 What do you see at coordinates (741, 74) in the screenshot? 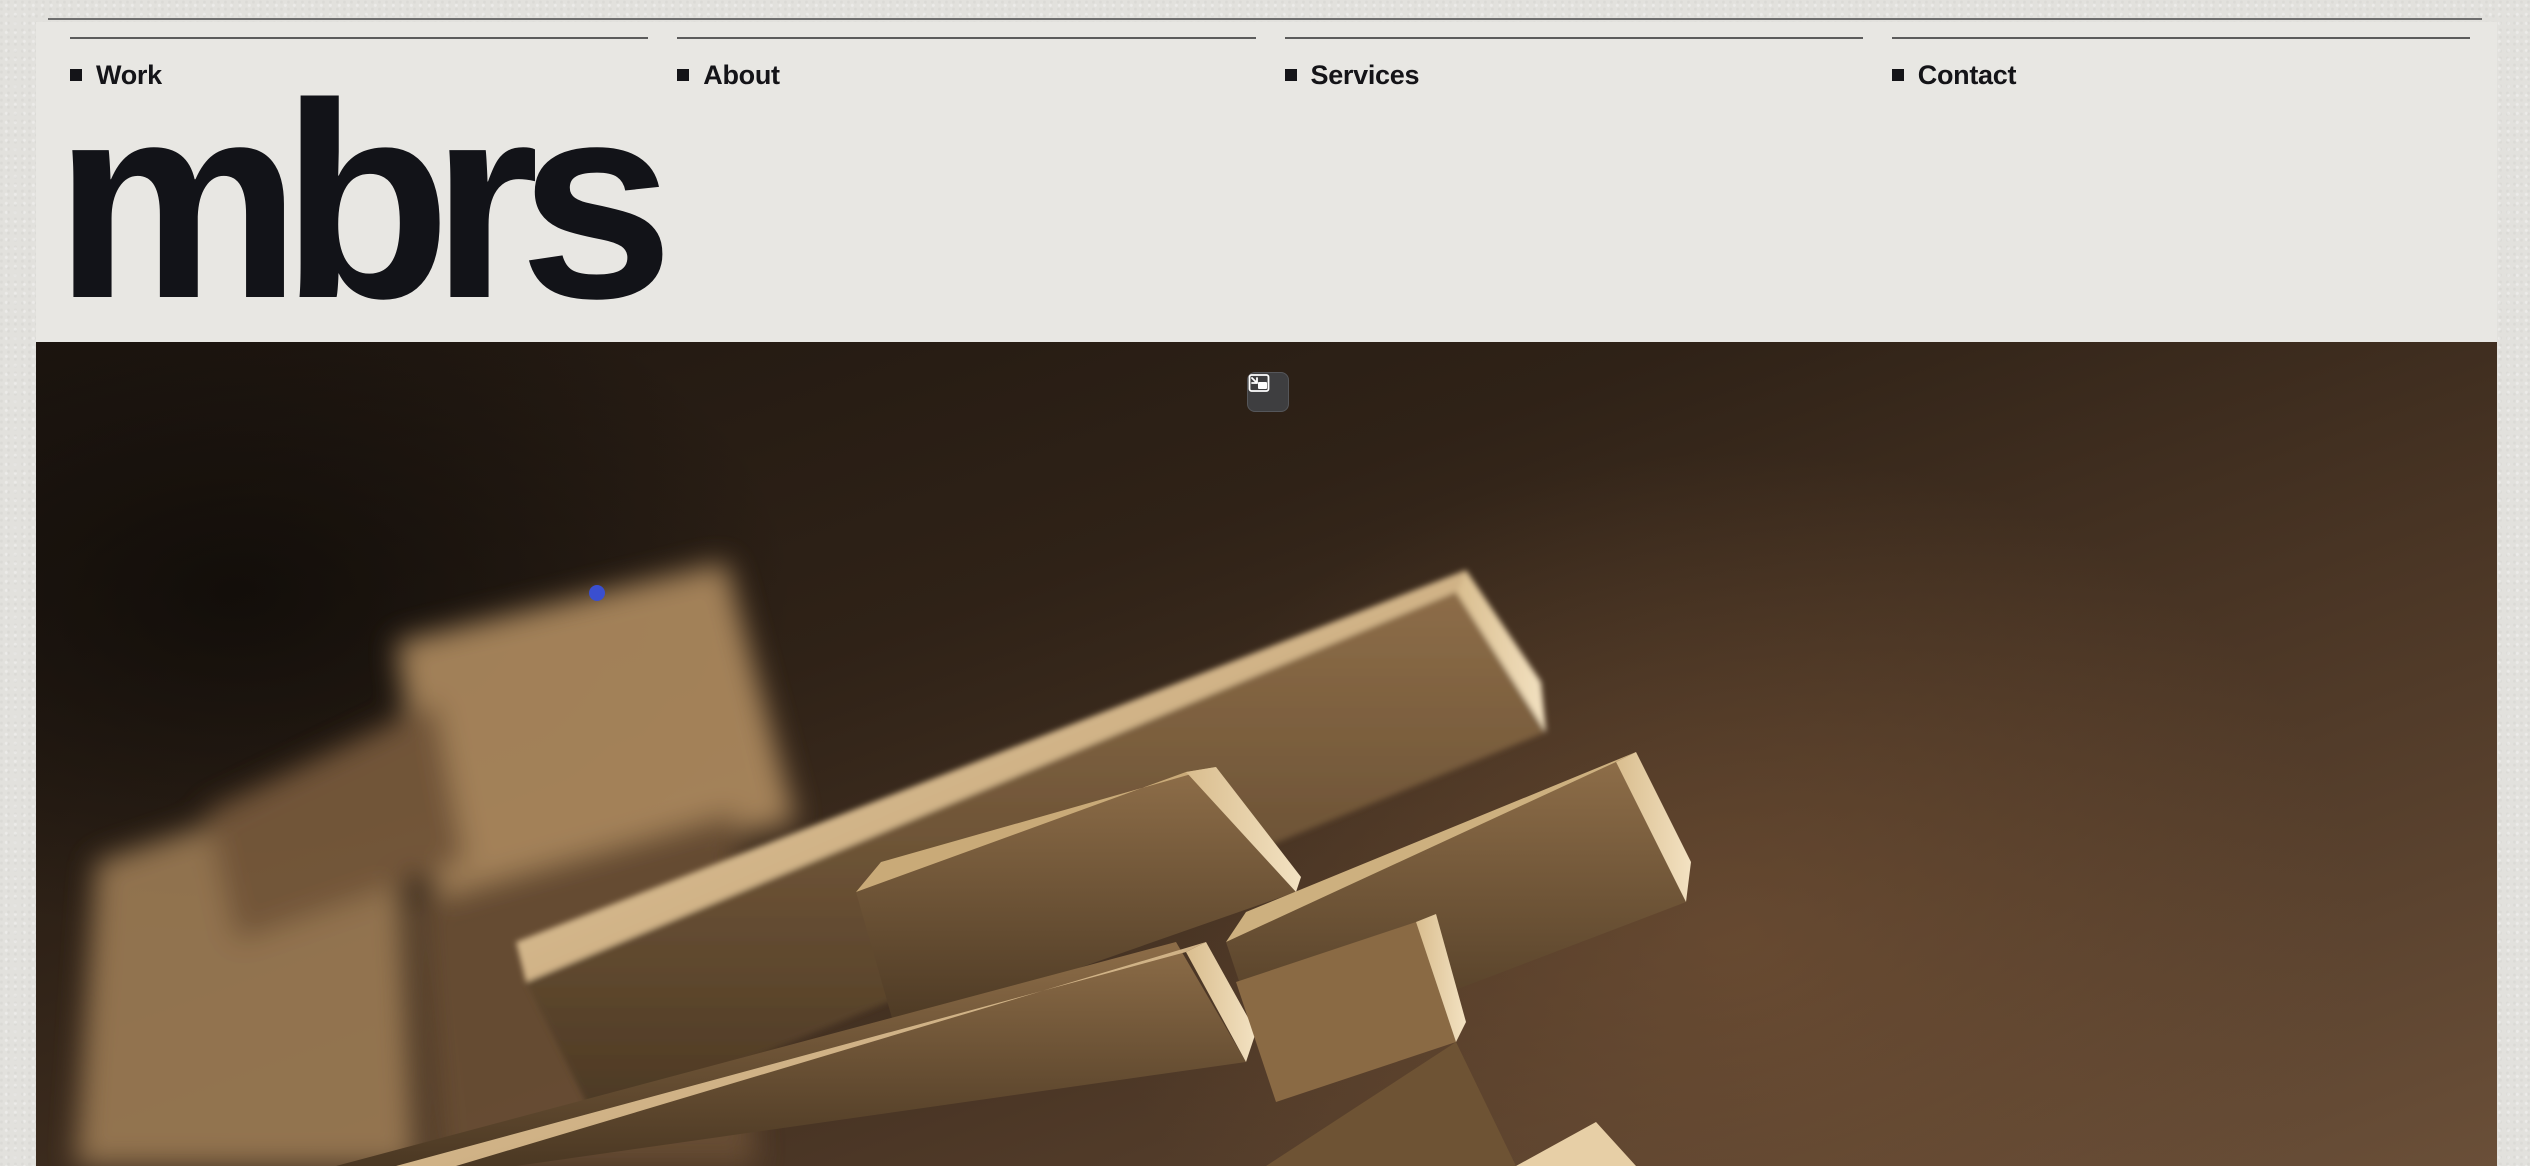
I see `nav-item-label: About` at bounding box center [741, 74].